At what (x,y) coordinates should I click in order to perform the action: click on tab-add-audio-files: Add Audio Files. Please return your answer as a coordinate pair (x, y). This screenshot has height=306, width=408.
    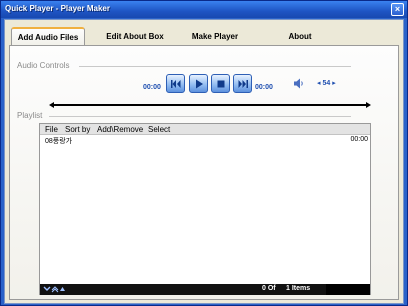
    Looking at the image, I should click on (48, 37).